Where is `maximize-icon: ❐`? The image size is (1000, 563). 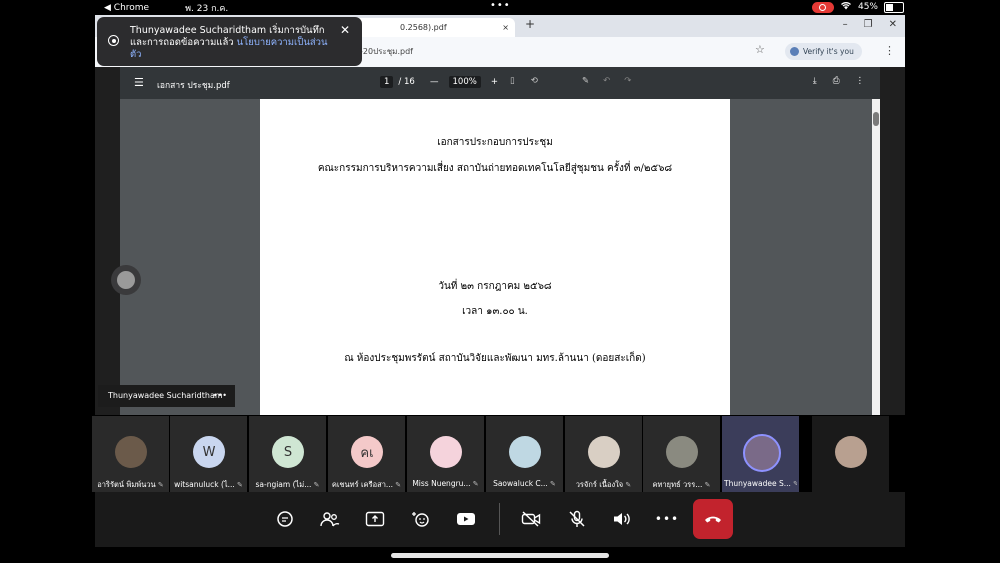 maximize-icon: ❐ is located at coordinates (868, 24).